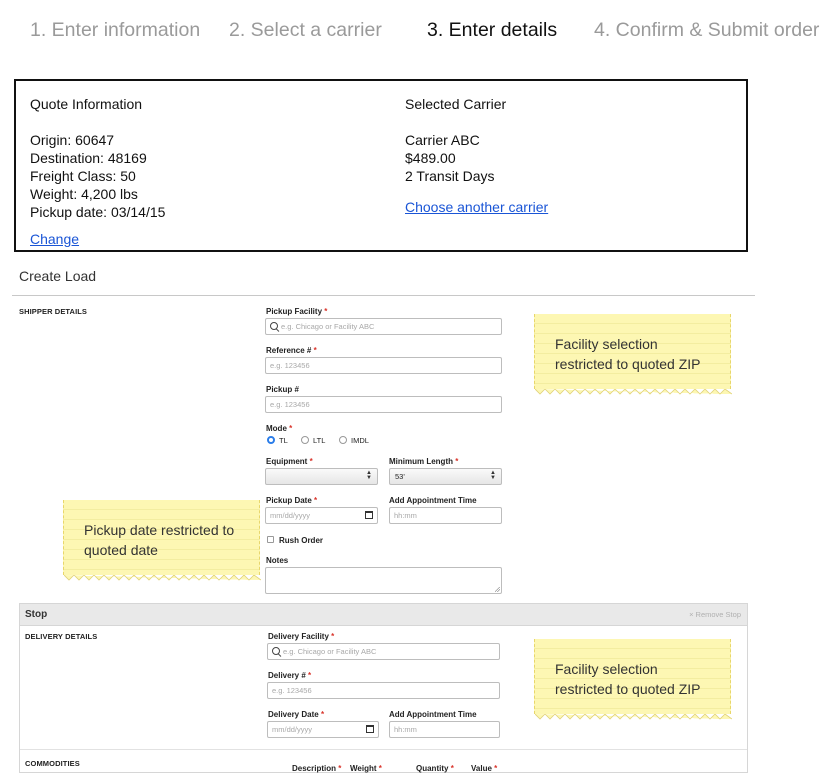 The height and width of the screenshot is (773, 839). What do you see at coordinates (497, 589) in the screenshot?
I see `resize-grip-icon` at bounding box center [497, 589].